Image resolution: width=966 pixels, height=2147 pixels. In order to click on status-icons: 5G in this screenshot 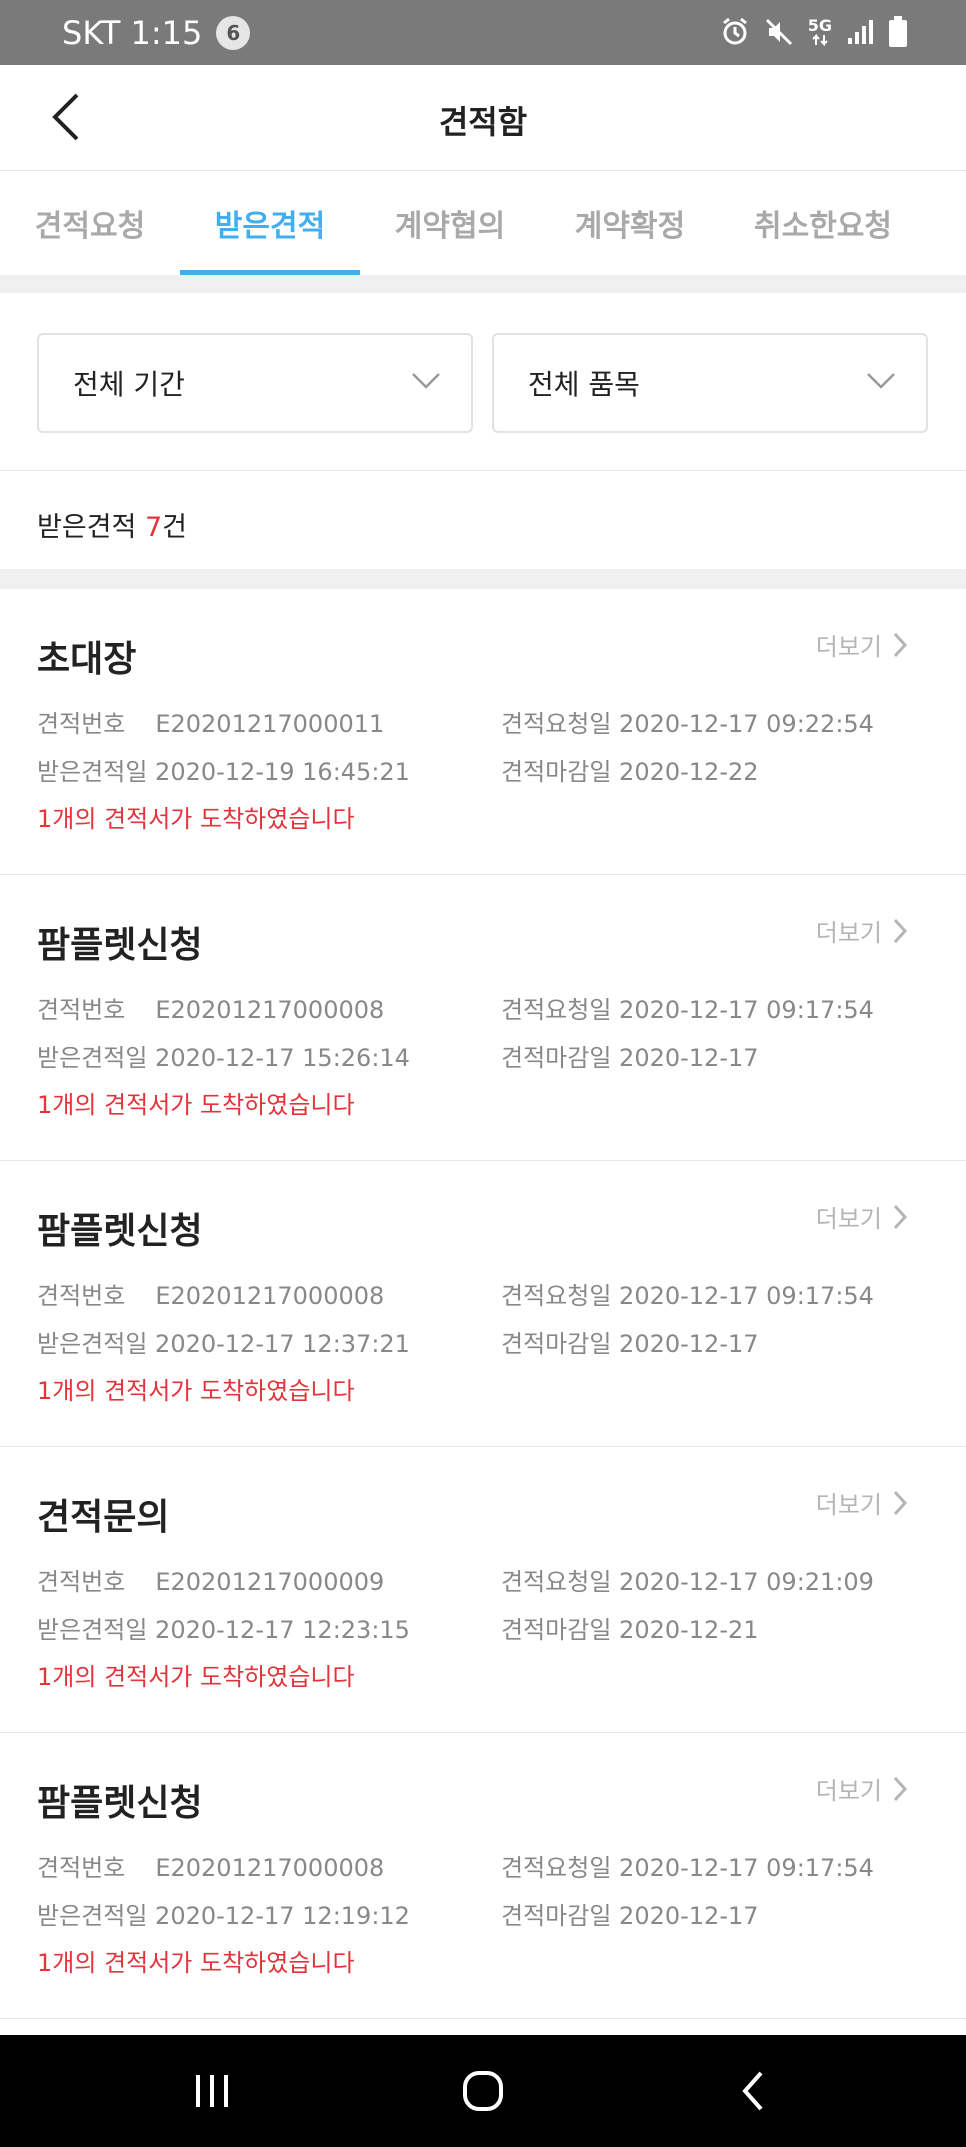, I will do `click(814, 32)`.